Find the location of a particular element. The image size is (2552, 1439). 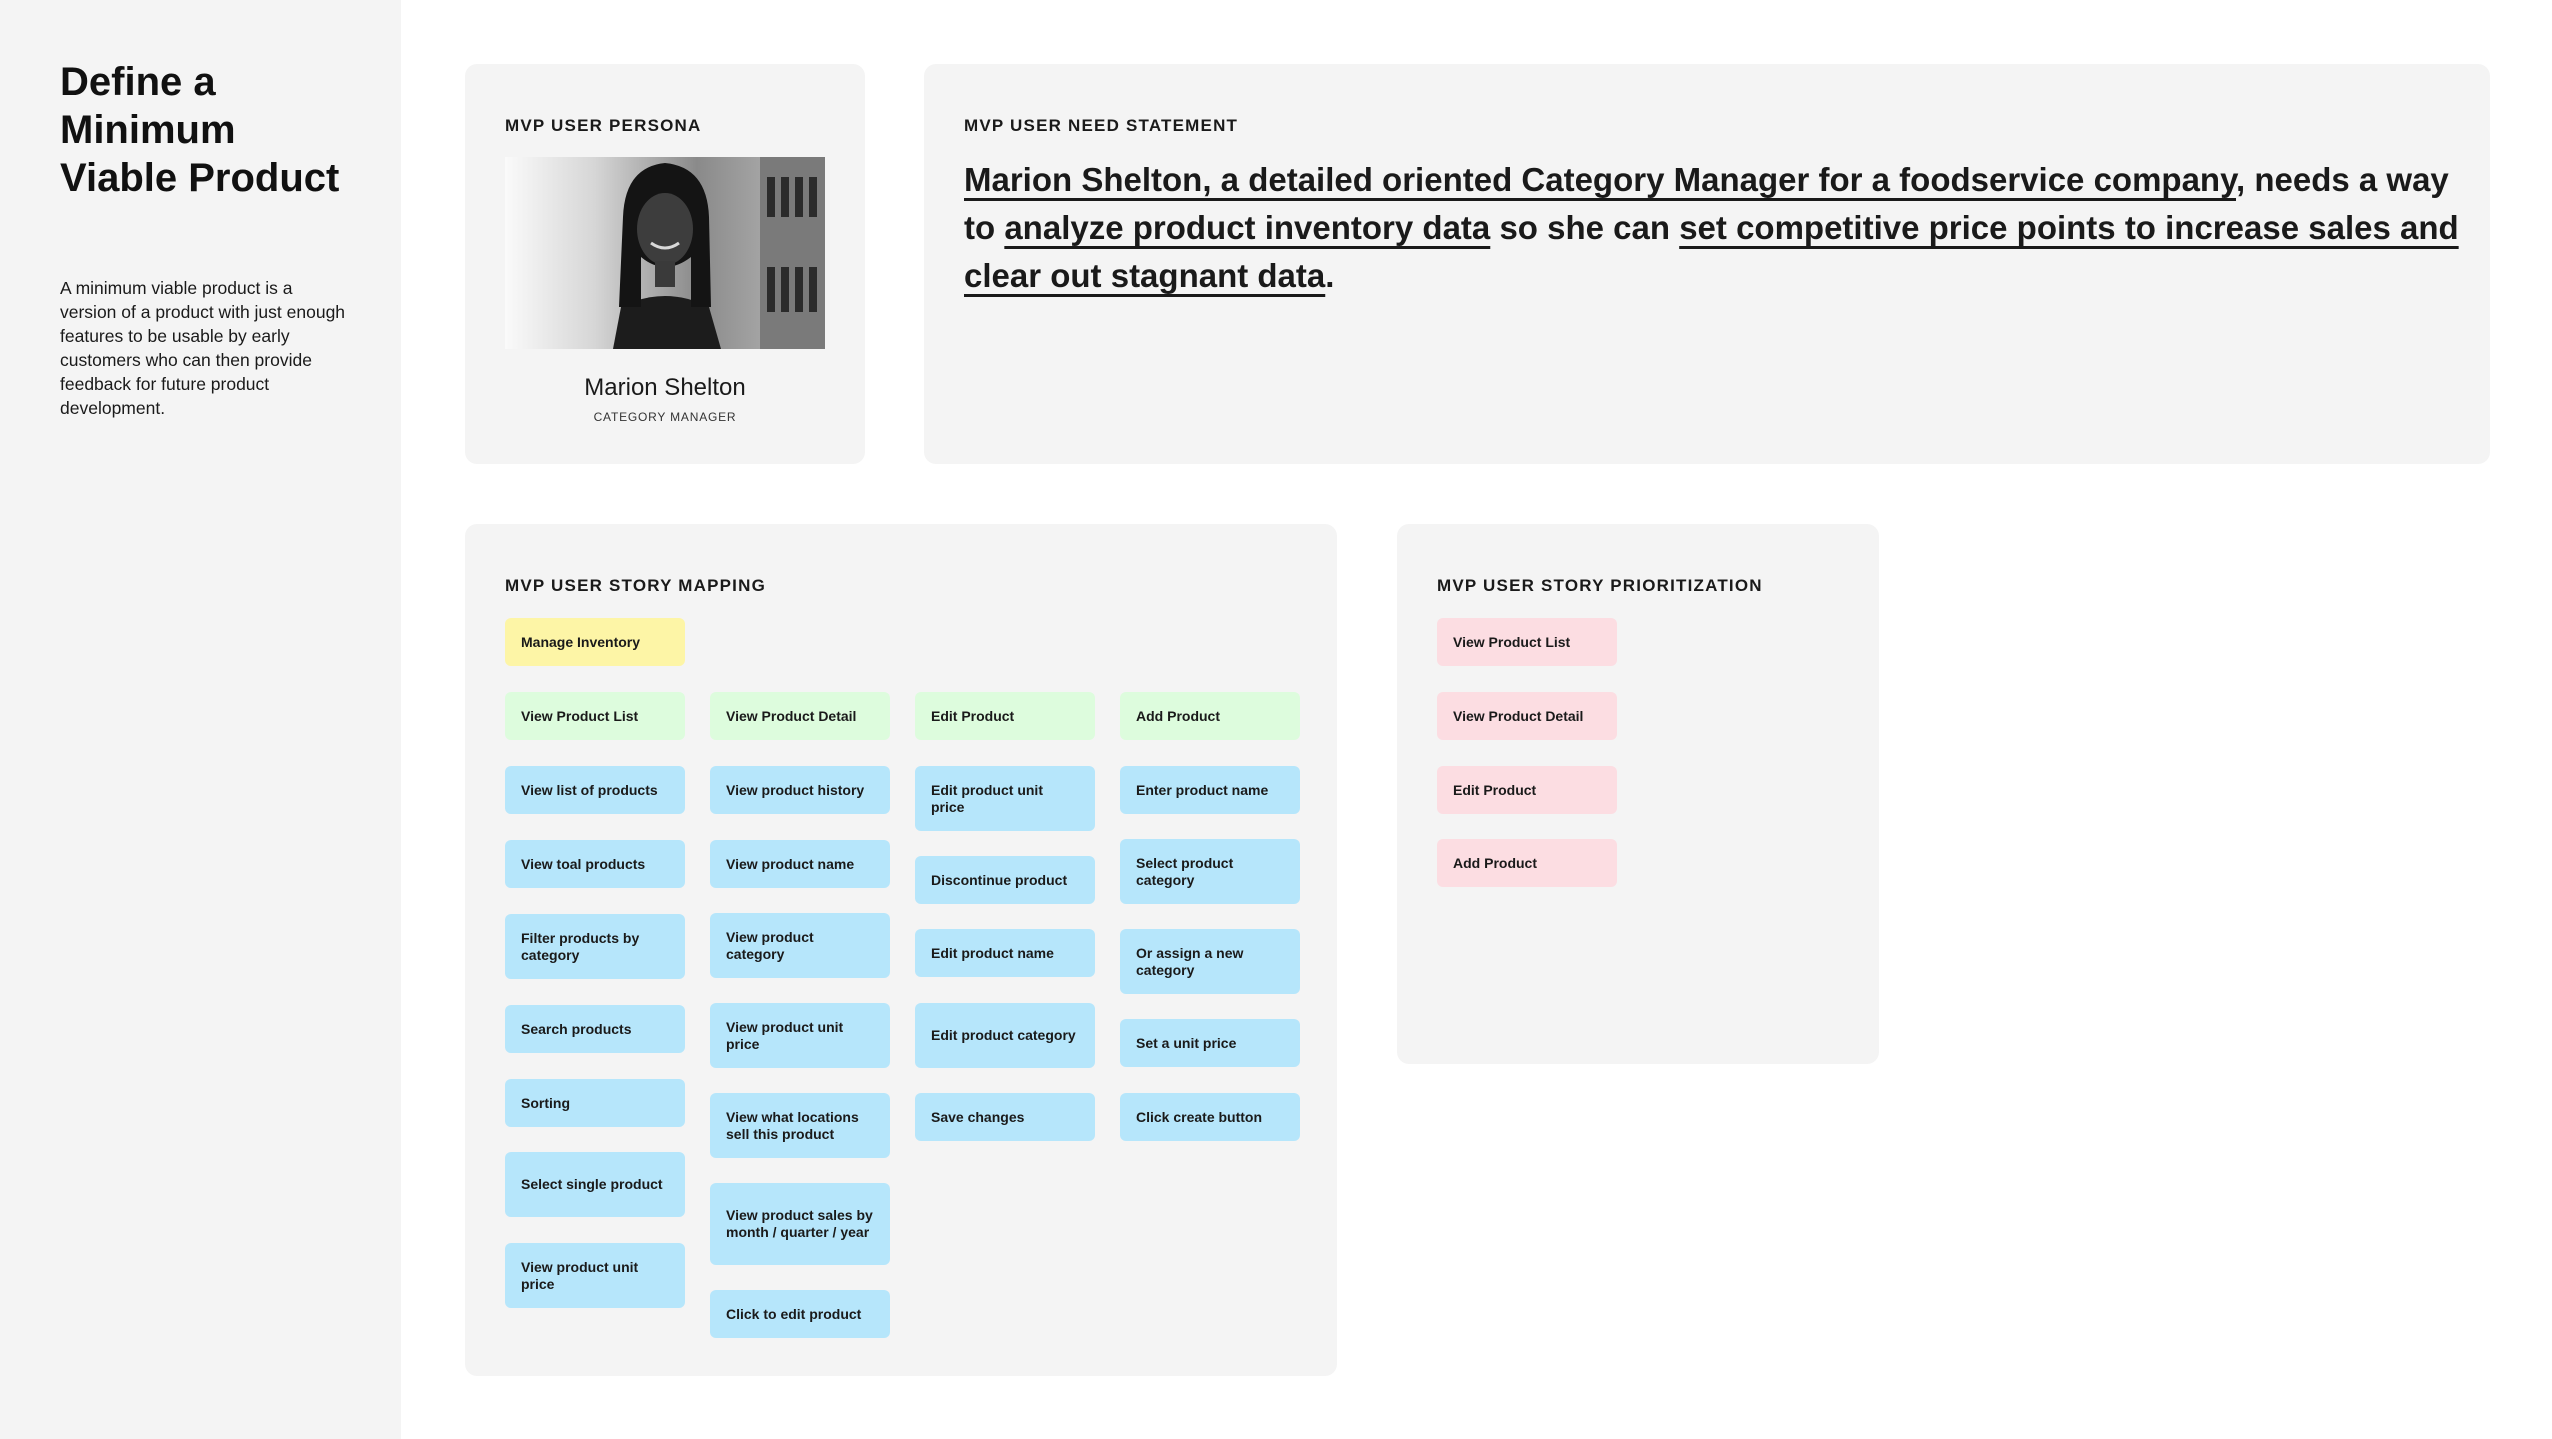

story-sticky: View product name is located at coordinates (800, 864).